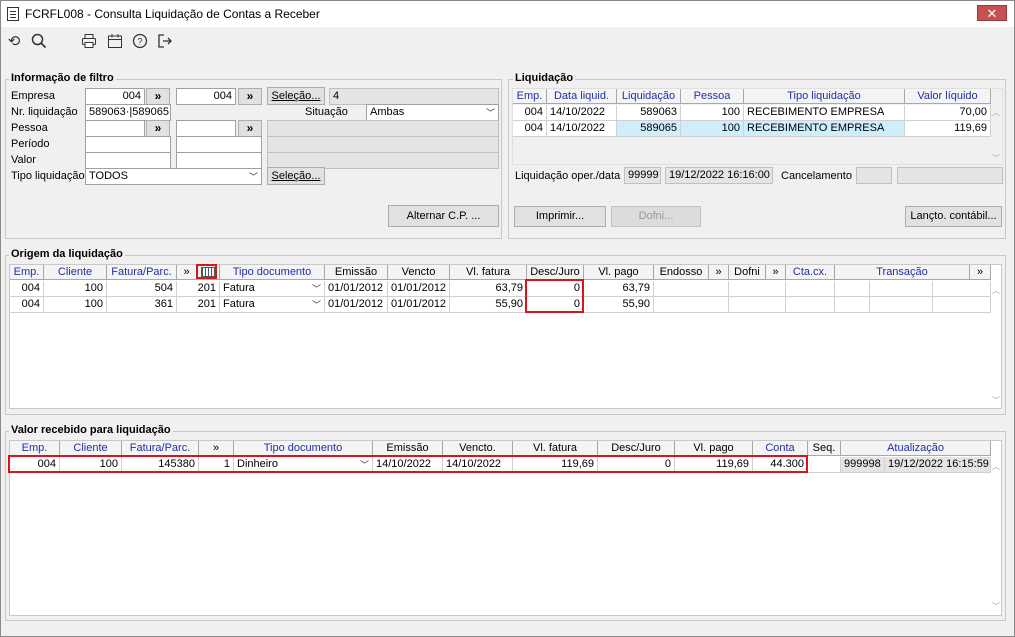 This screenshot has width=1015, height=637. I want to click on rec-row-1-seq, so click(824, 465).